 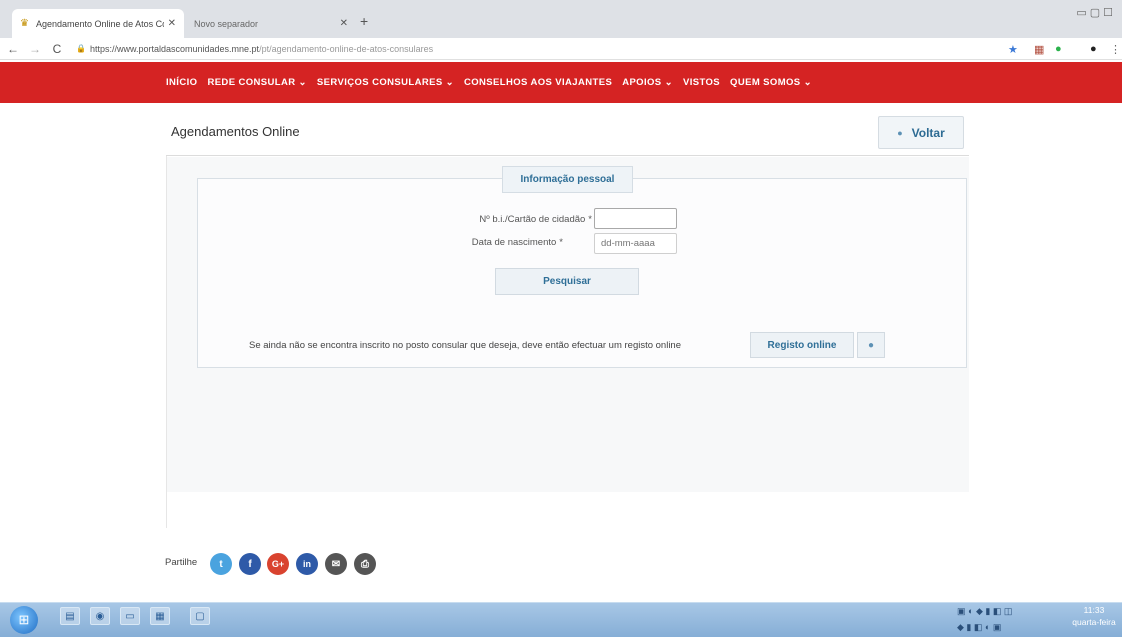 What do you see at coordinates (1115, 49) in the screenshot?
I see `menu-dots-icon: ⋮` at bounding box center [1115, 49].